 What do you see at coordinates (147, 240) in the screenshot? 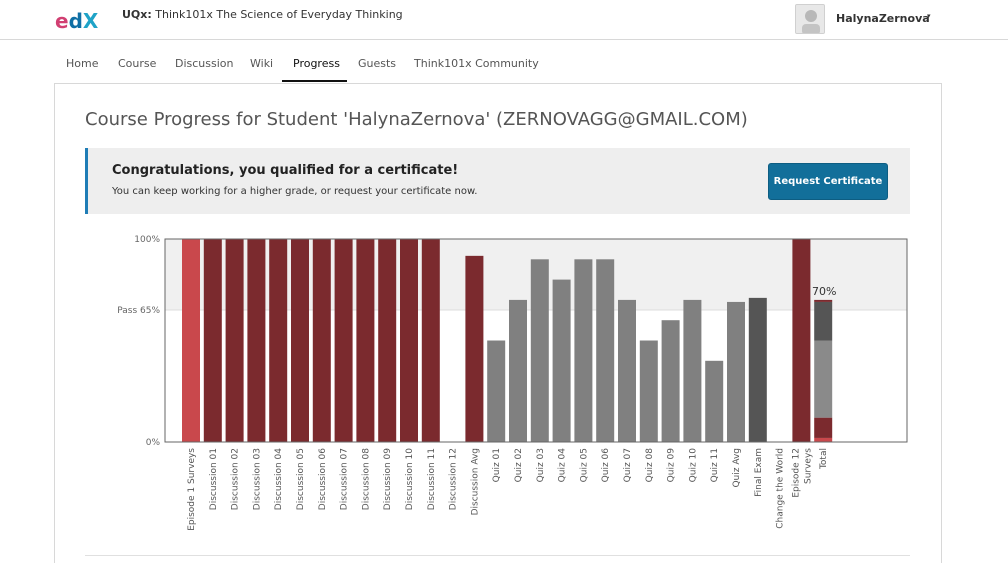
I see `y-tick-label: 100%` at bounding box center [147, 240].